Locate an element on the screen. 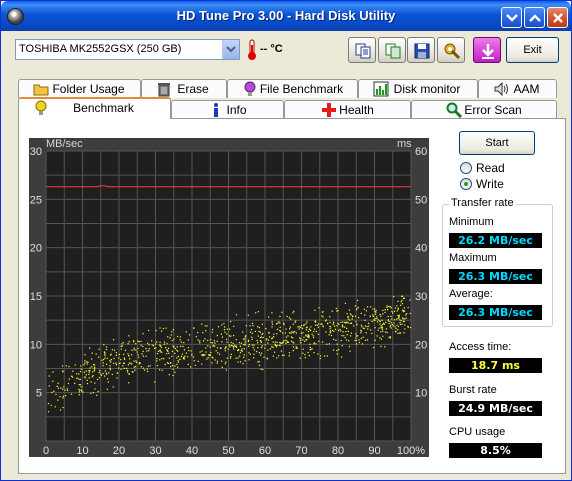 This screenshot has height=481, width=572. options-button is located at coordinates (451, 50).